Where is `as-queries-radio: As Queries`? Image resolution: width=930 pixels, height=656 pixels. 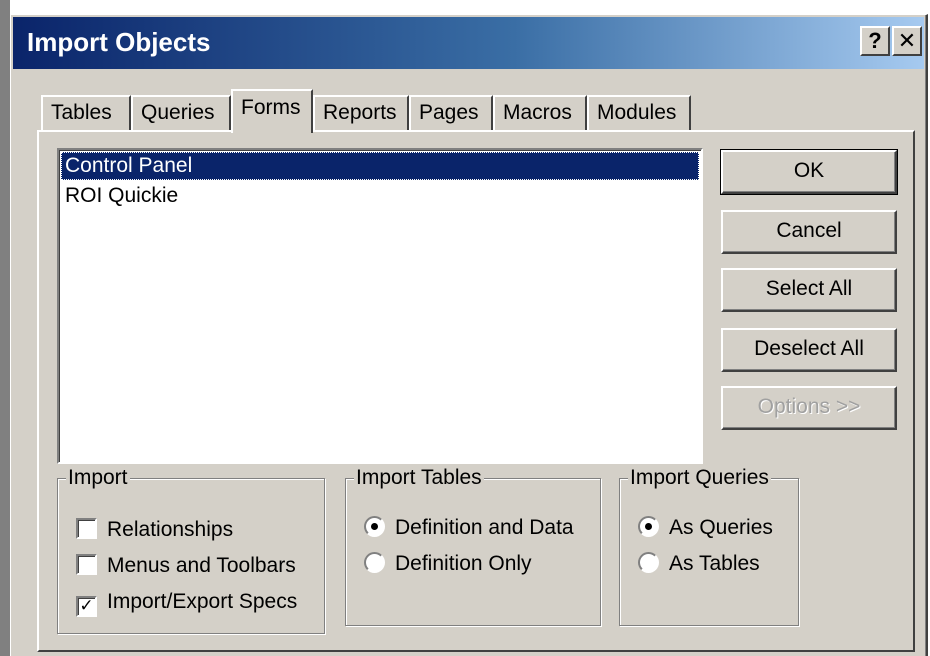 as-queries-radio: As Queries is located at coordinates (705, 529).